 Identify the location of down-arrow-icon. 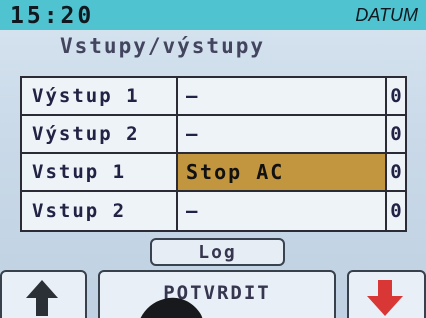
(385, 298).